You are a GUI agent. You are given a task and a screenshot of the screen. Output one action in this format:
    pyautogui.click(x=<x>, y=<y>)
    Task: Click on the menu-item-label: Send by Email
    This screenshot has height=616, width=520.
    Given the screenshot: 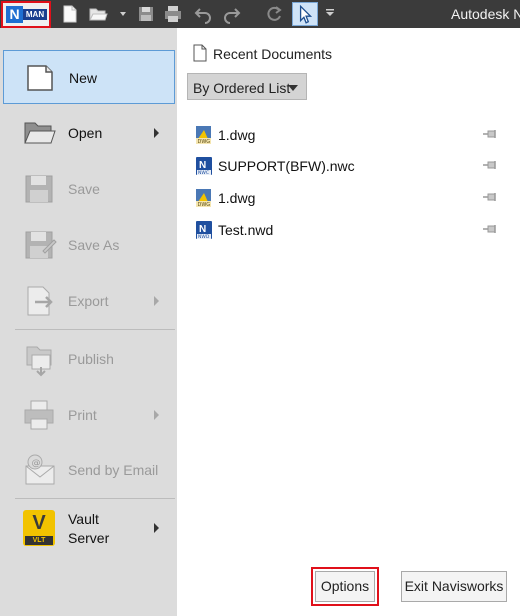 What is the action you would take?
    pyautogui.click(x=113, y=470)
    